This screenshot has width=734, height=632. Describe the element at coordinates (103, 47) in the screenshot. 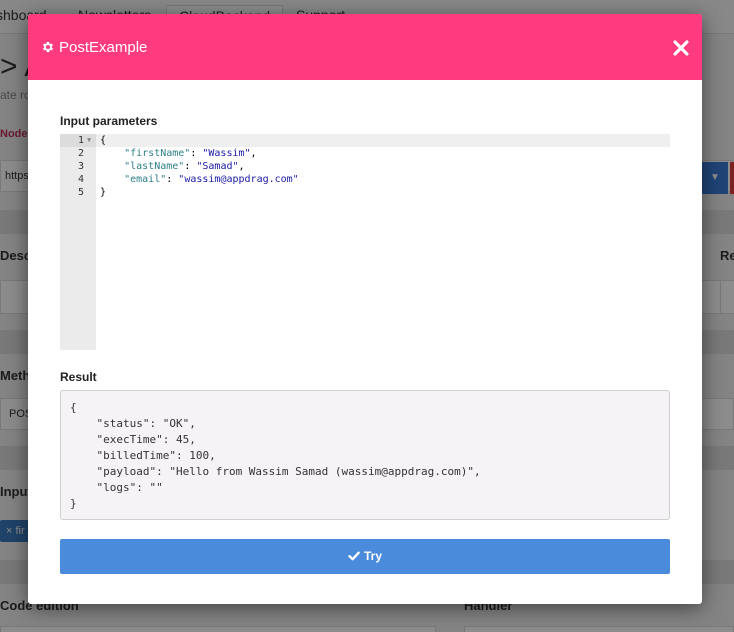

I see `modal-title: PostExample` at that location.